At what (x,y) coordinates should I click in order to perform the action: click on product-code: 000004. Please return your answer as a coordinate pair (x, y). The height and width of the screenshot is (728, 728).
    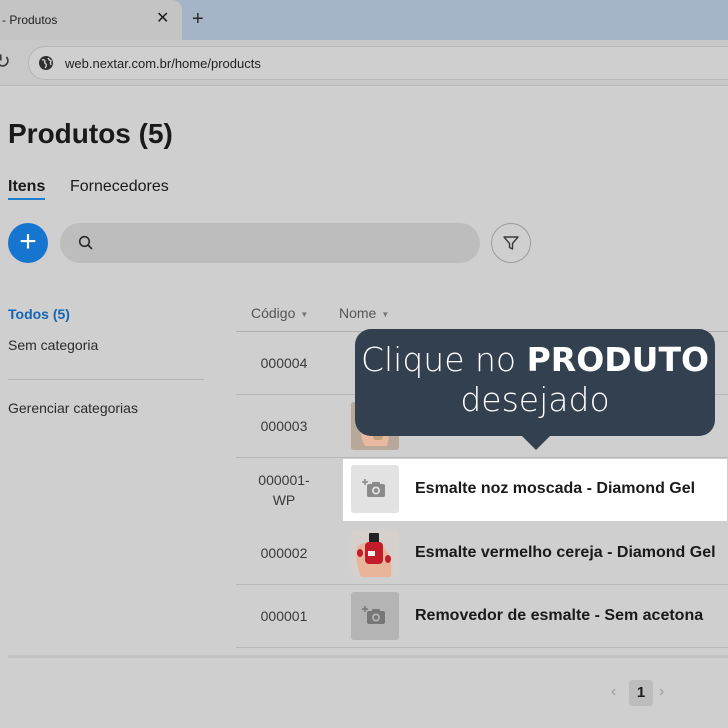
    Looking at the image, I should click on (284, 363).